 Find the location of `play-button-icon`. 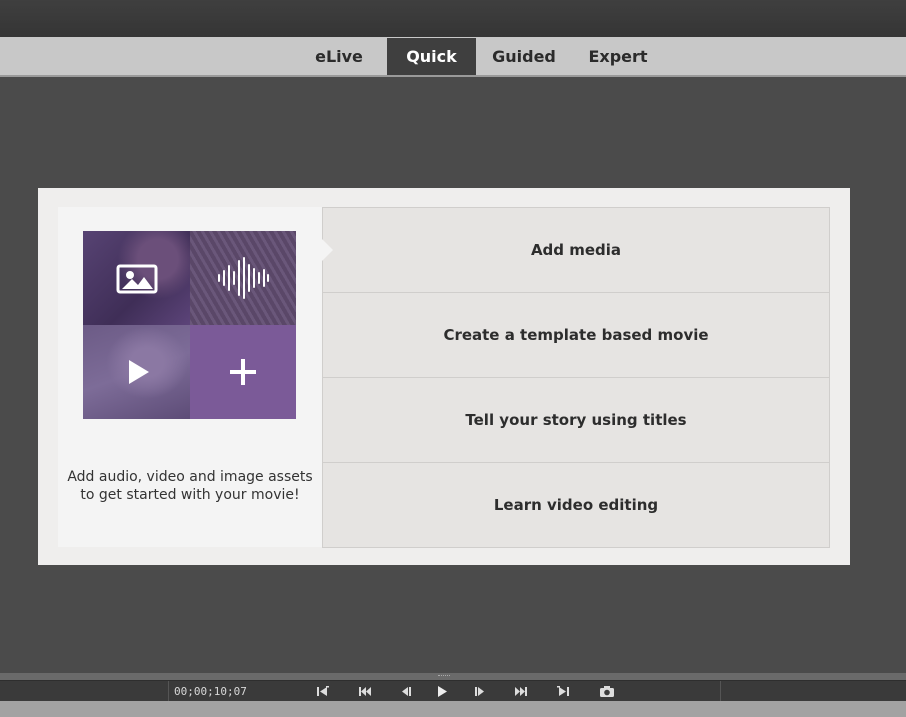

play-button-icon is located at coordinates (442, 691).